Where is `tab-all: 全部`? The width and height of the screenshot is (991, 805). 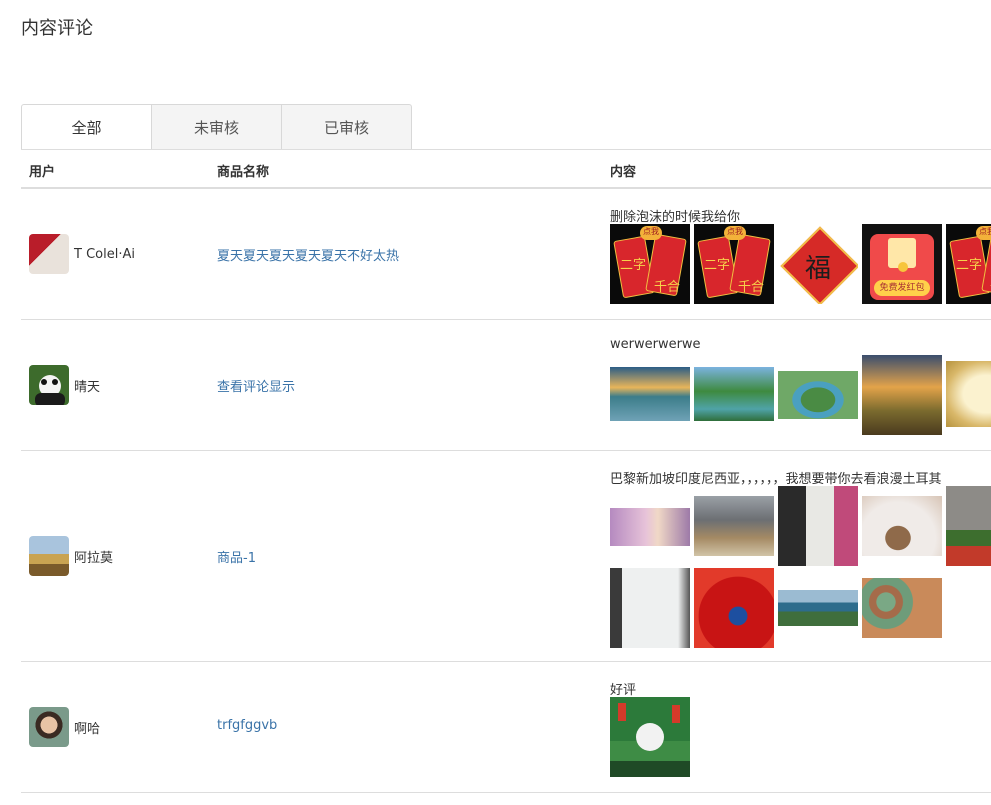
tab-all: 全部 is located at coordinates (86, 127).